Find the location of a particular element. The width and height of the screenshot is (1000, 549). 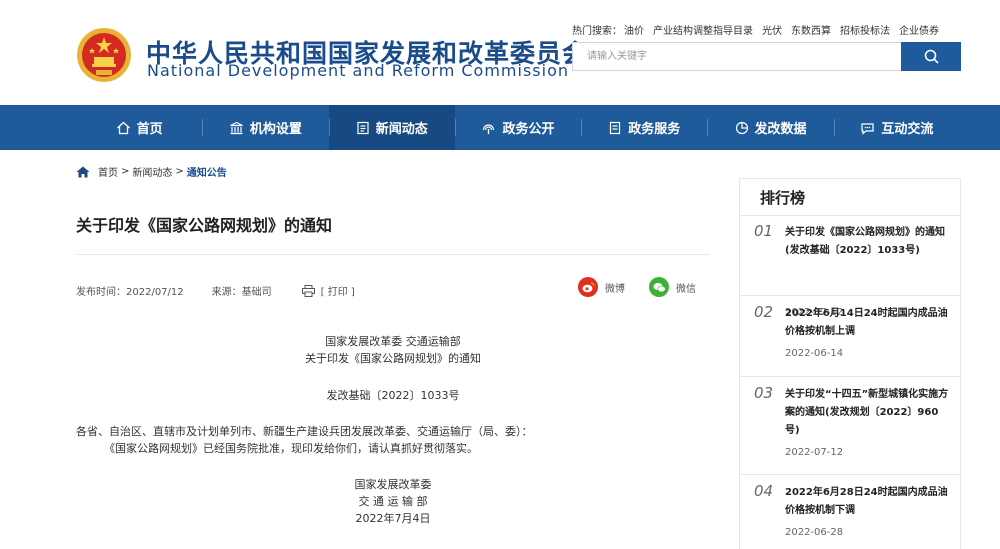

nav-item-organization: 机构设置 is located at coordinates (265, 127).